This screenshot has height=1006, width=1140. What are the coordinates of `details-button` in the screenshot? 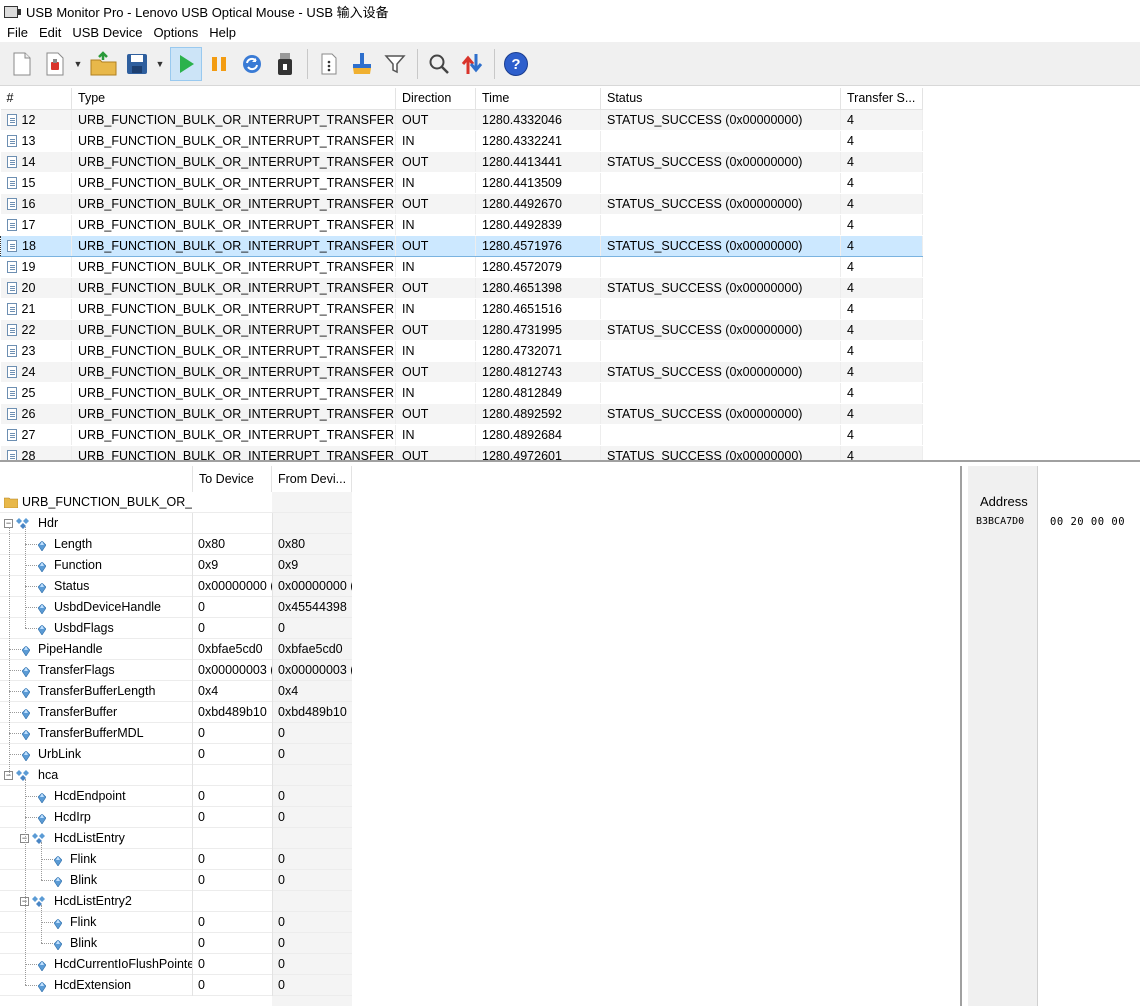 It's located at (329, 64).